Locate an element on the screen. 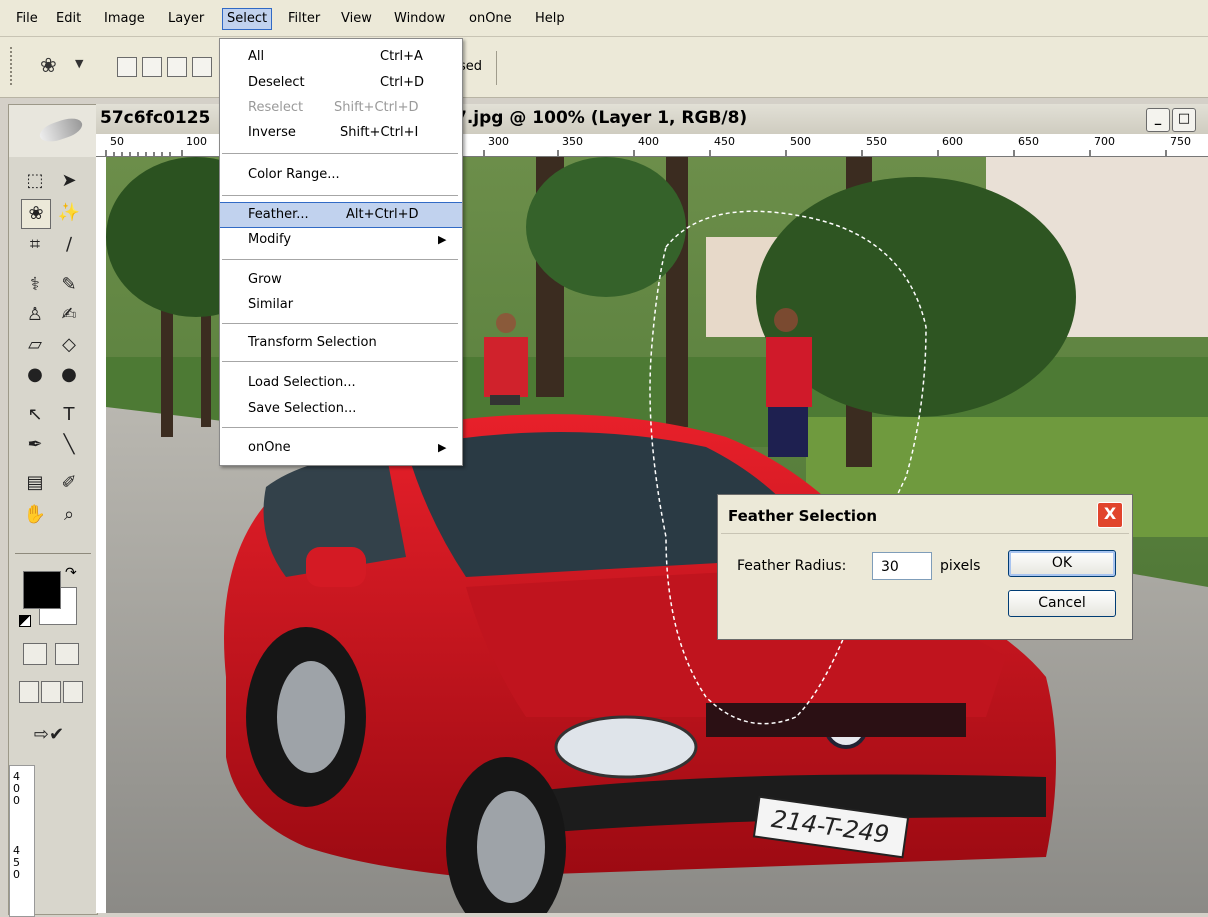 This screenshot has height=917, width=1208. close-button: X is located at coordinates (1110, 515).